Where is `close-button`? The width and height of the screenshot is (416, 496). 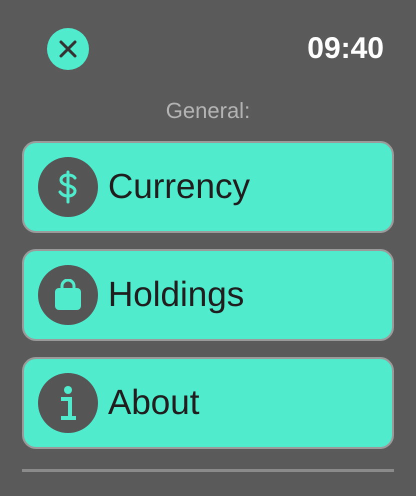 close-button is located at coordinates (68, 49).